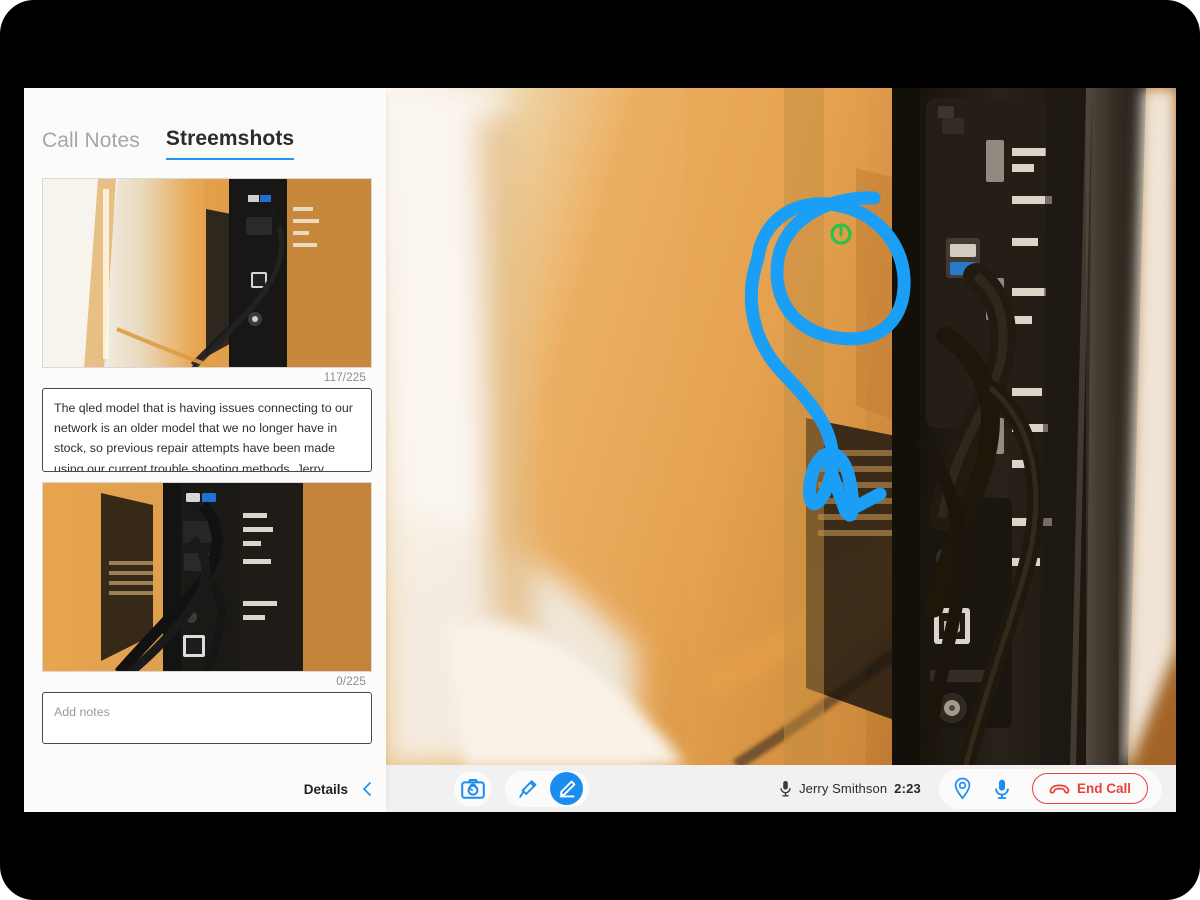 The height and width of the screenshot is (900, 1200). I want to click on tab-call-notes: Call Notes, so click(91, 144).